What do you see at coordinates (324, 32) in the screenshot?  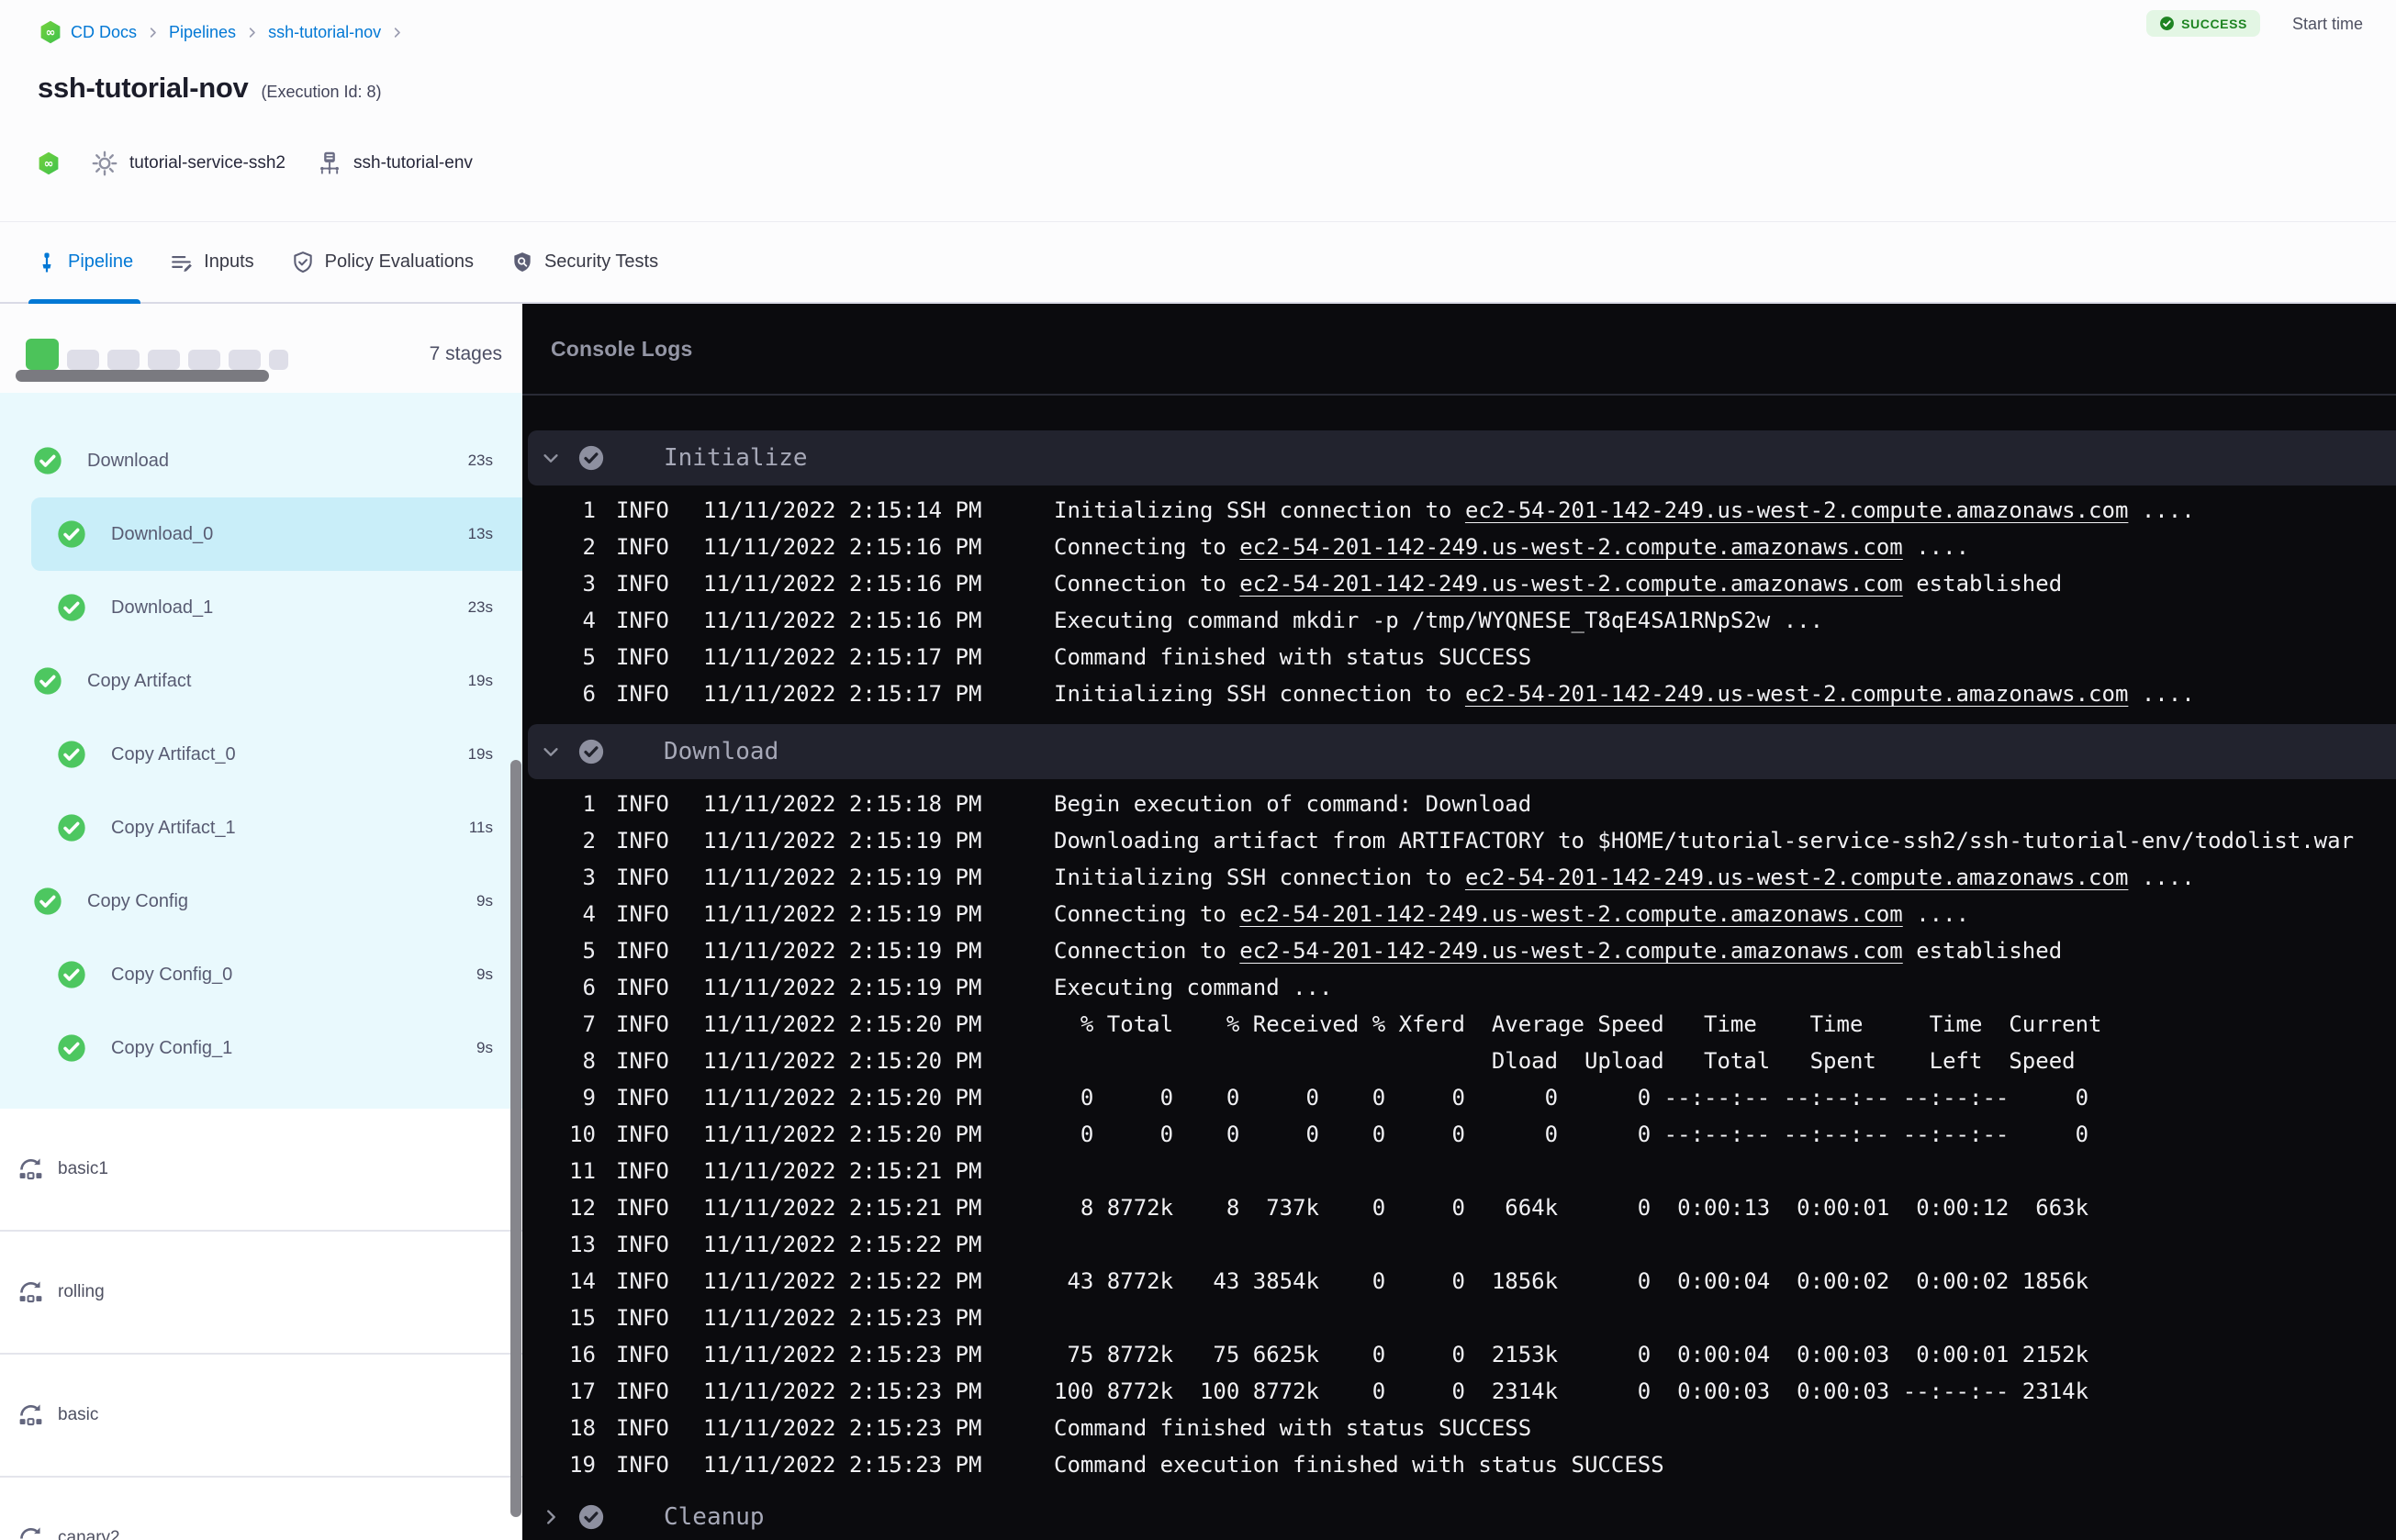 I see `breadcrumb-link: ssh-tutorial-nov` at bounding box center [324, 32].